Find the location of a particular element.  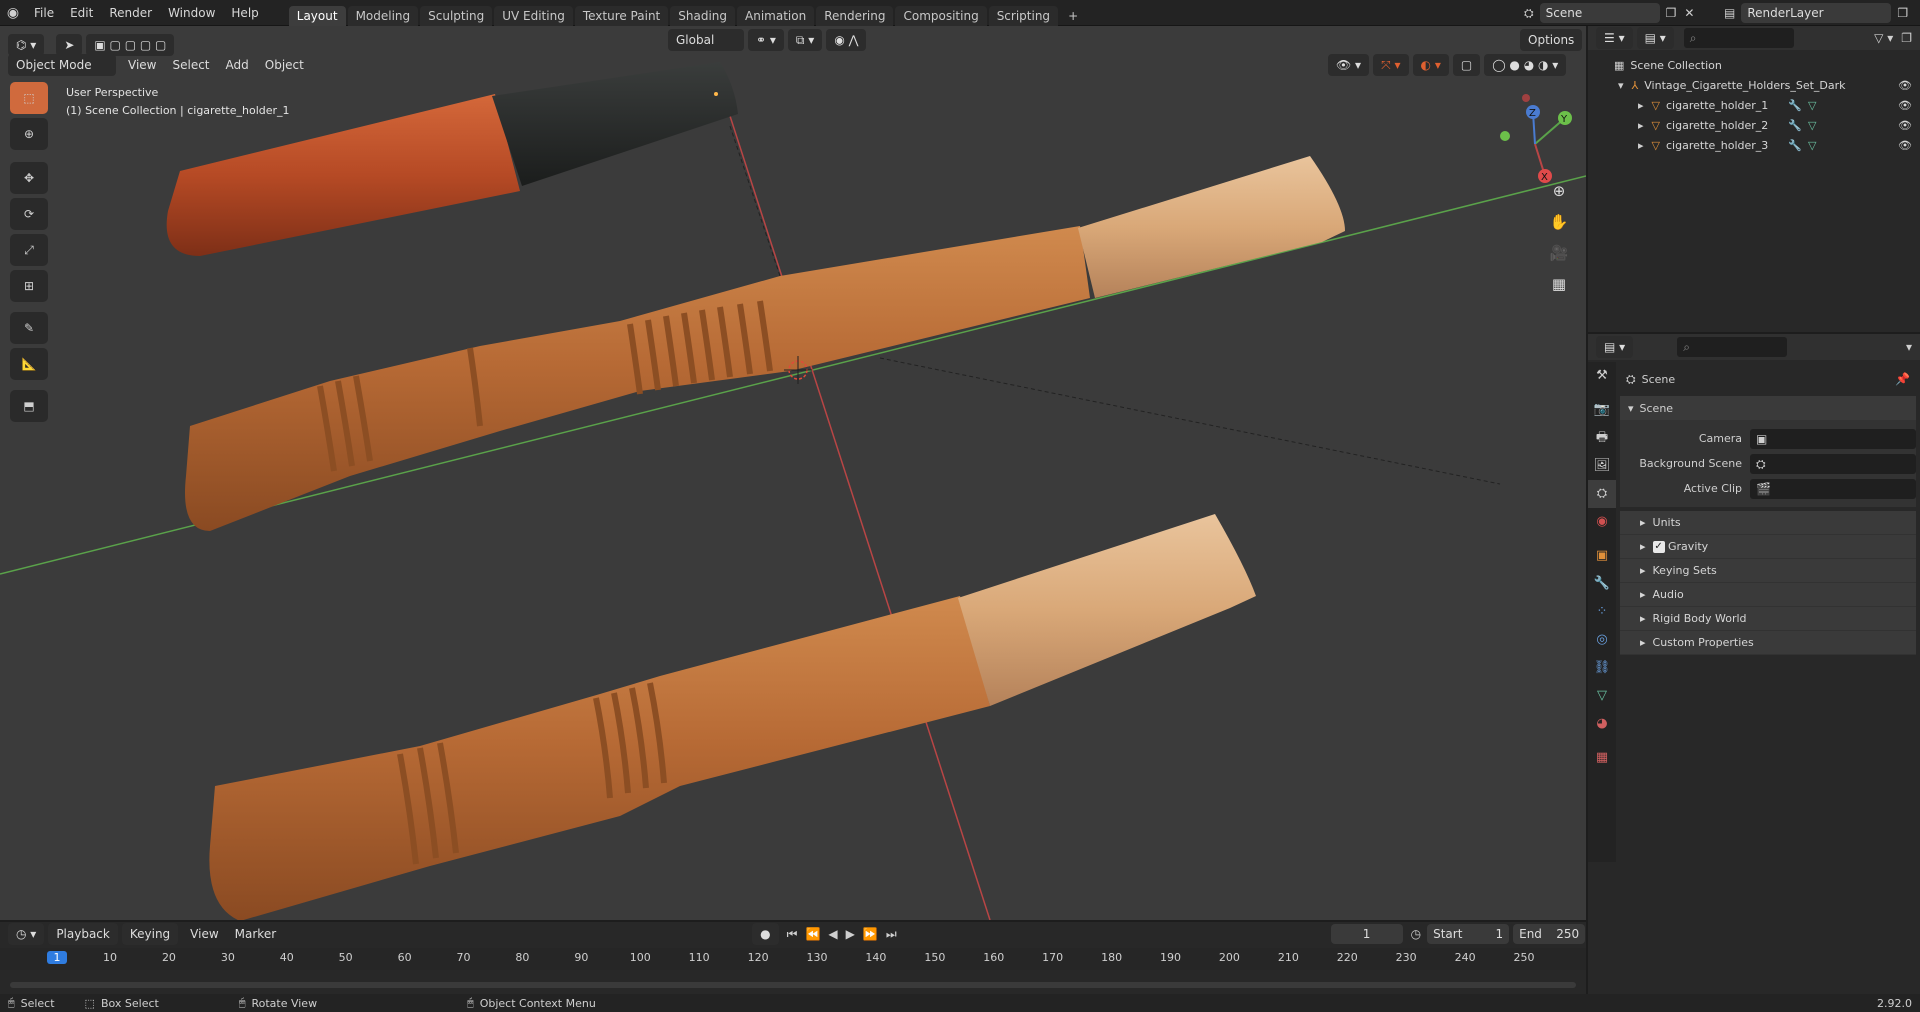

outliner-search-input: ⌕ is located at coordinates (1738, 38).